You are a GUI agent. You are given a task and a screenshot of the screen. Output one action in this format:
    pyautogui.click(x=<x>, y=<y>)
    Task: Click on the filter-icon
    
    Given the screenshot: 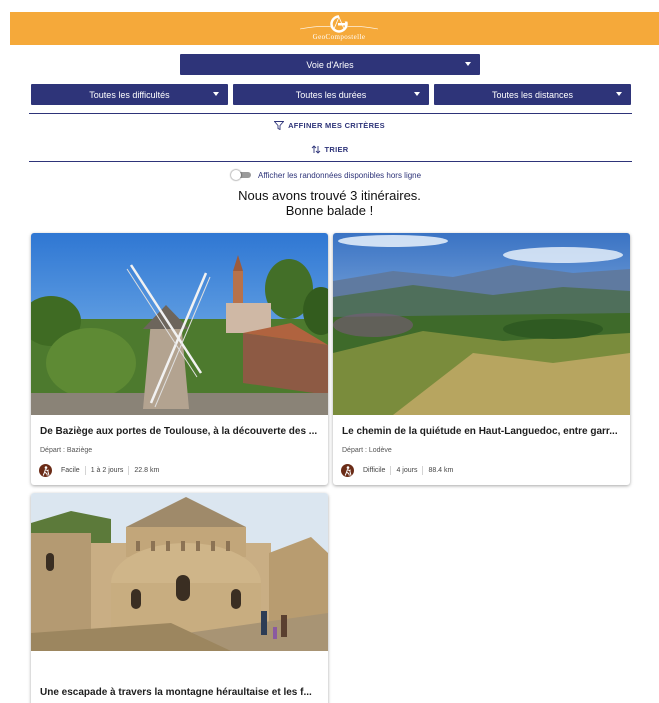 What is the action you would take?
    pyautogui.click(x=279, y=125)
    